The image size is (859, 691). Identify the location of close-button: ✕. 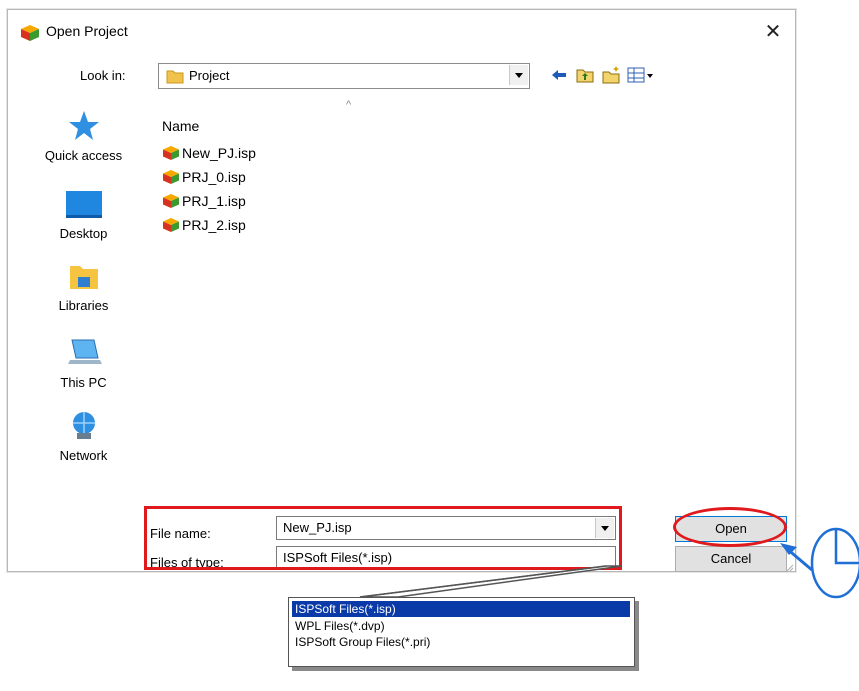
(773, 32).